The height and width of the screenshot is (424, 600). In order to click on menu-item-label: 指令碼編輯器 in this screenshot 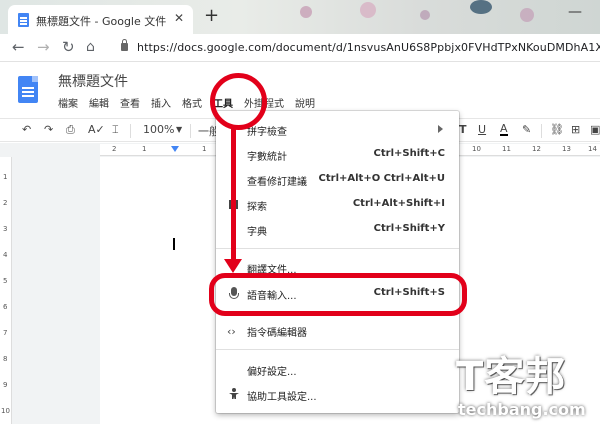, I will do `click(277, 333)`.